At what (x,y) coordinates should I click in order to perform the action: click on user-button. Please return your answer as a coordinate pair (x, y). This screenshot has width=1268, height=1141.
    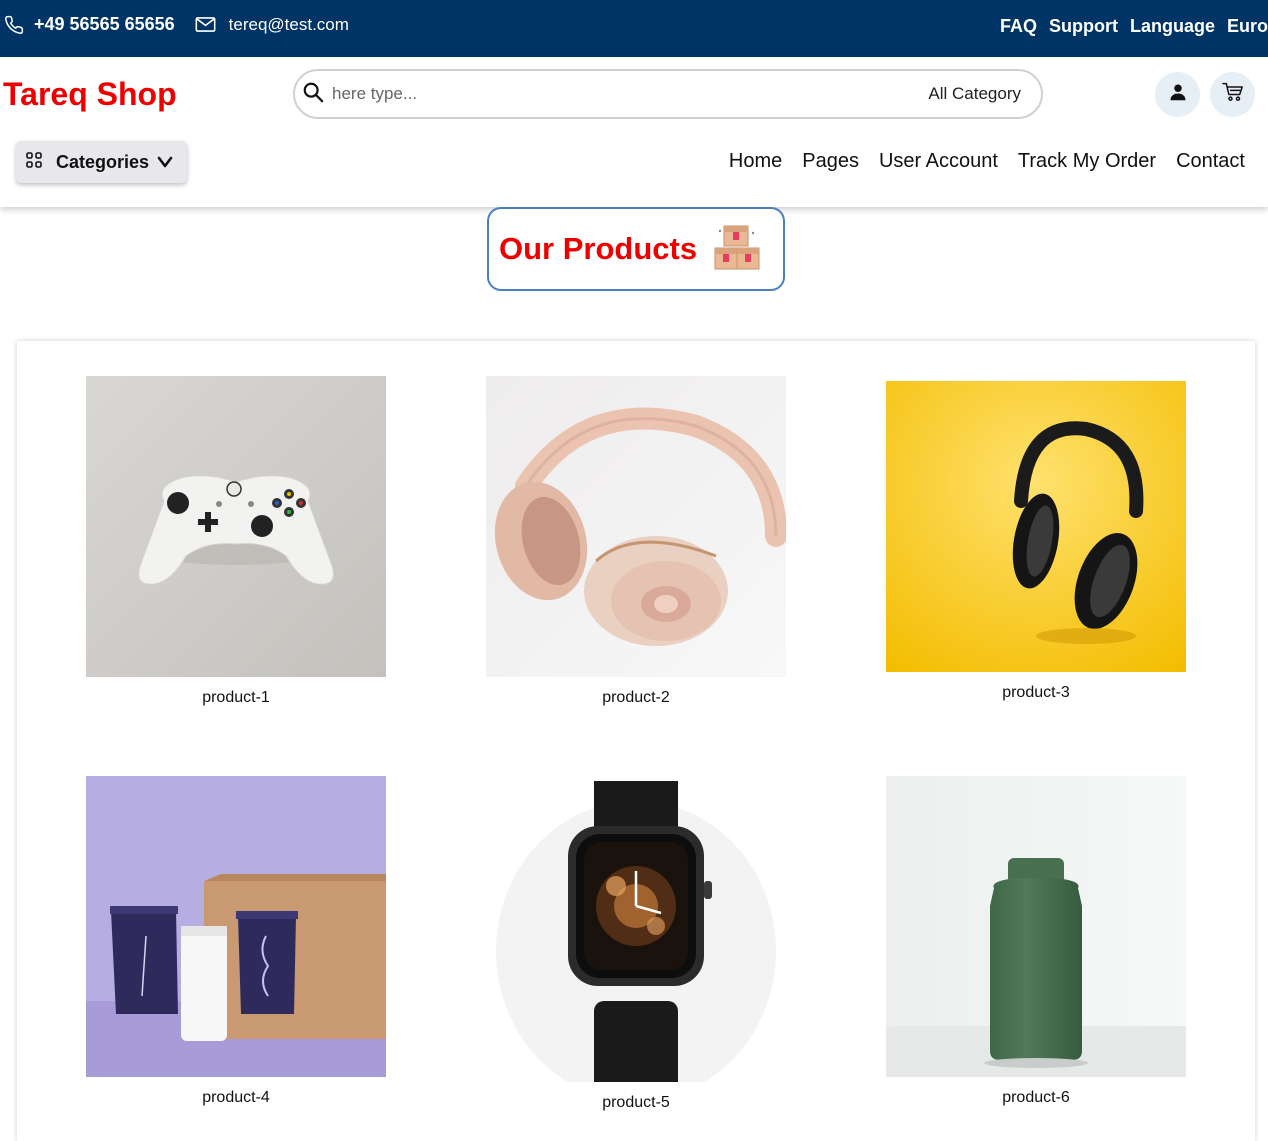
    Looking at the image, I should click on (1177, 94).